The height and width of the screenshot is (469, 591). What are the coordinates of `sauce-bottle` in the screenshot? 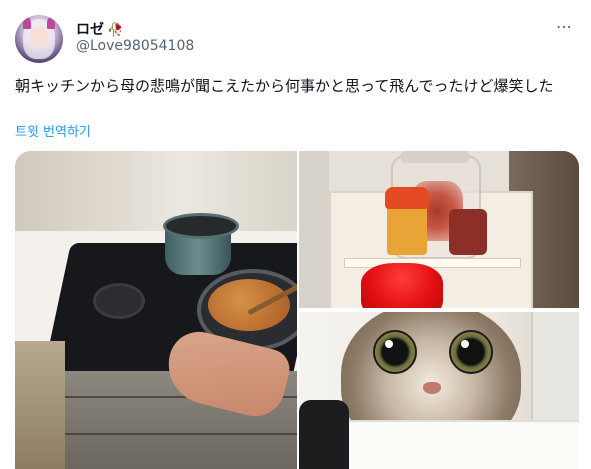 It's located at (468, 232).